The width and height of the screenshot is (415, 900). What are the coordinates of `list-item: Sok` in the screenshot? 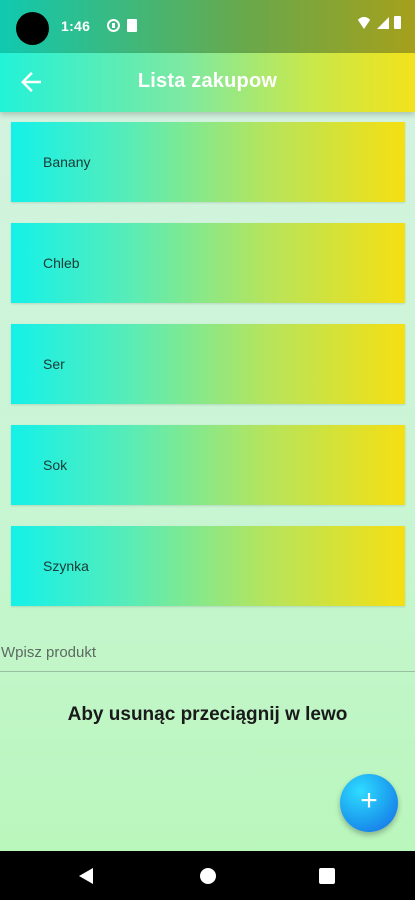 It's located at (208, 465).